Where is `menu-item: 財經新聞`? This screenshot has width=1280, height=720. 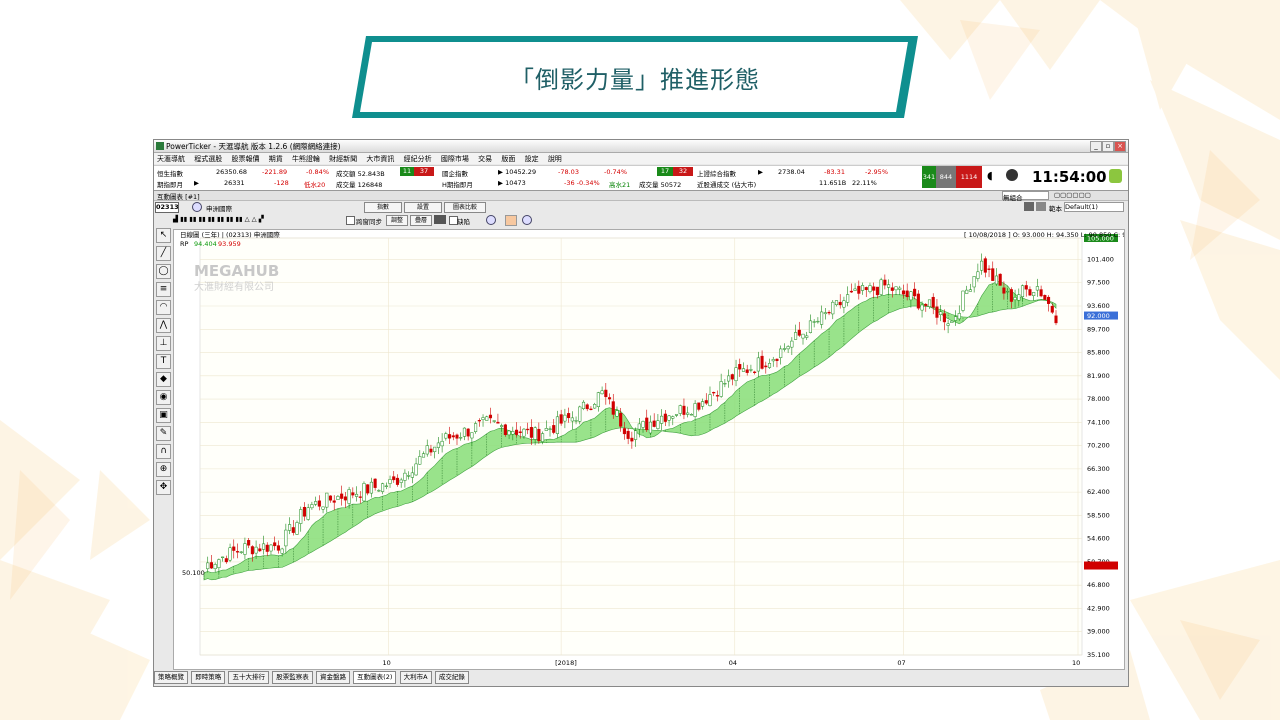 menu-item: 財經新聞 is located at coordinates (343, 159).